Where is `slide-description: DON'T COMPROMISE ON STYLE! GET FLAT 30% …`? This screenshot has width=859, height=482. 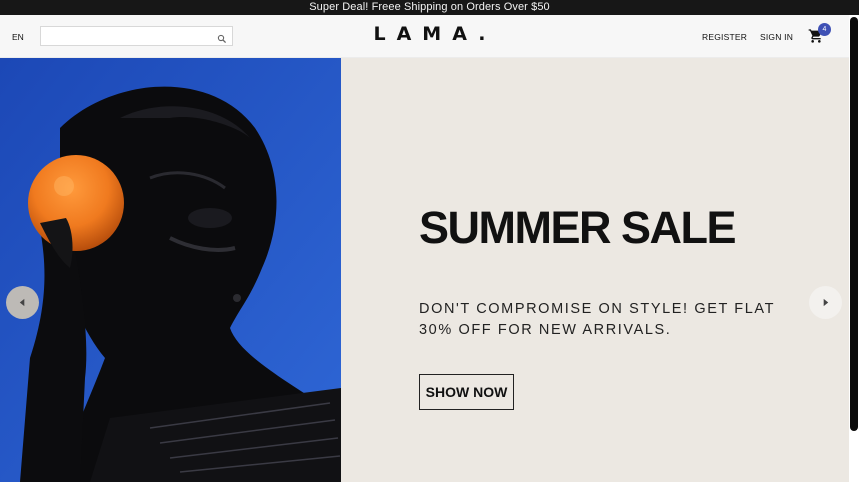 slide-description: DON'T COMPROMISE ON STYLE! GET FLAT 30% … is located at coordinates (597, 319).